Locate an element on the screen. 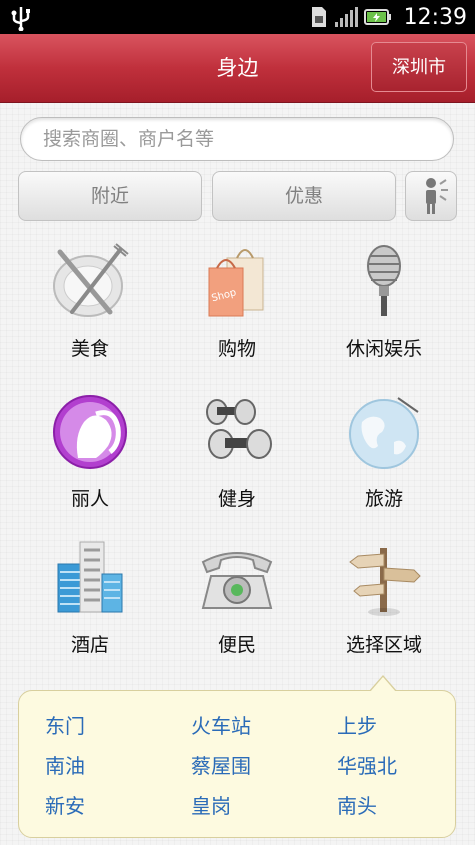 The image size is (475, 845). category-fitness: 健身 is located at coordinates (237, 462).